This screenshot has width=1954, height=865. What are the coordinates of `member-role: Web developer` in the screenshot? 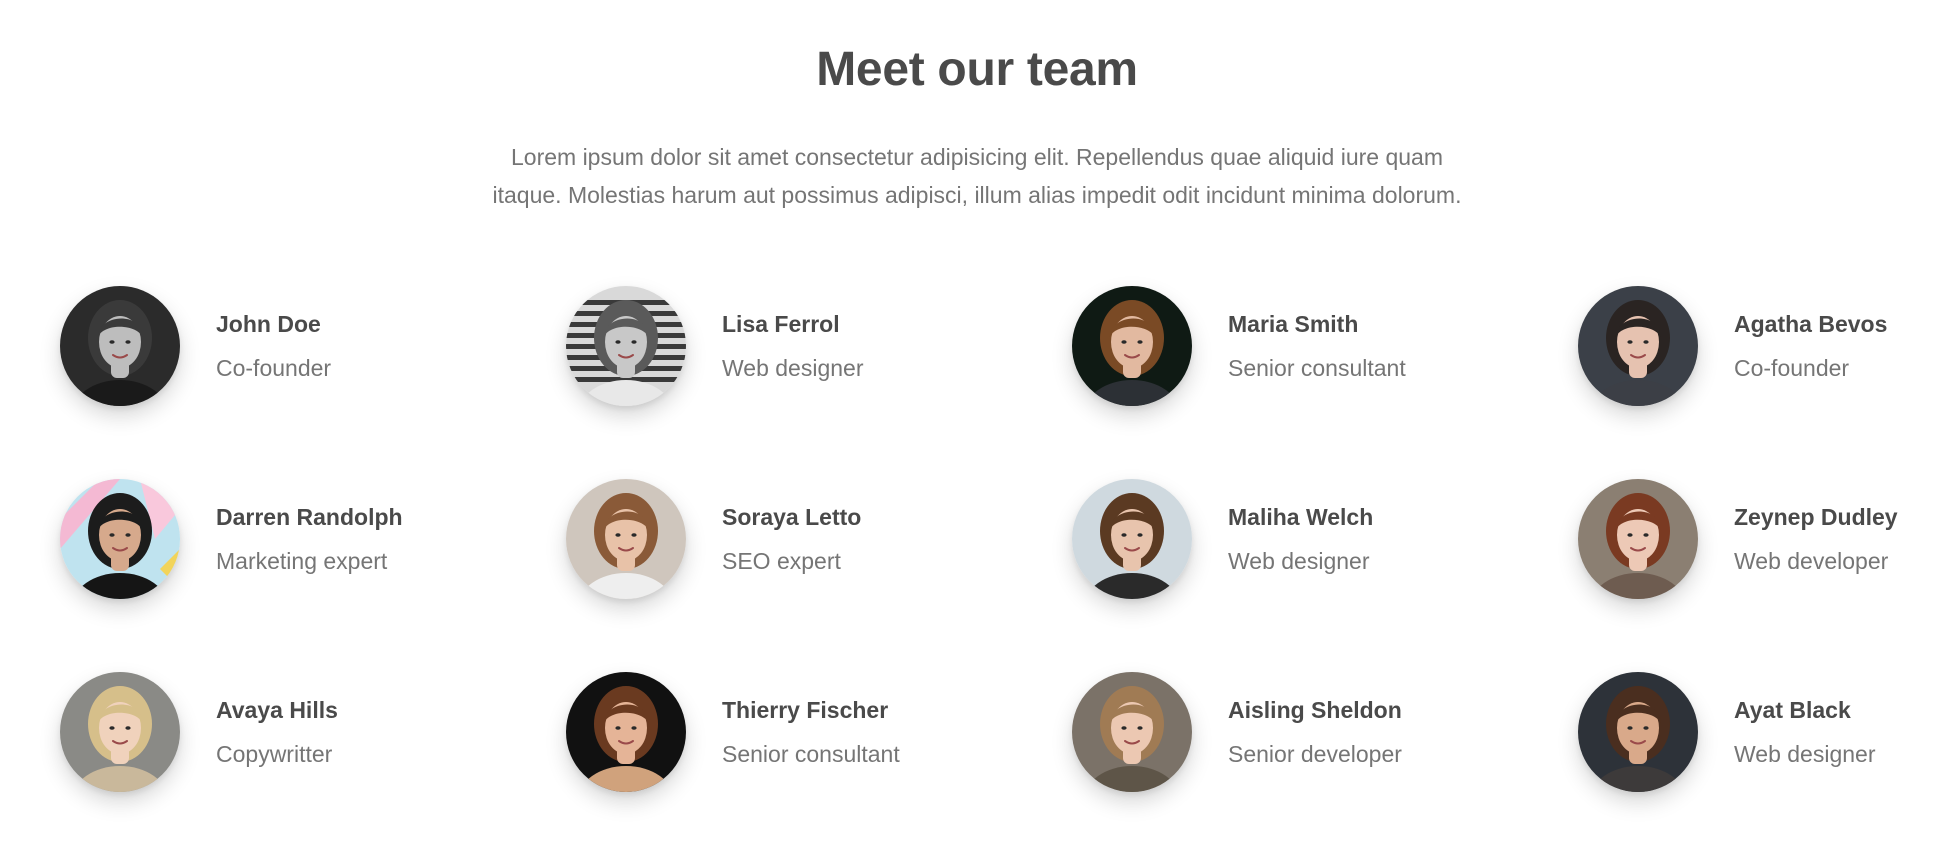 It's located at (1811, 561).